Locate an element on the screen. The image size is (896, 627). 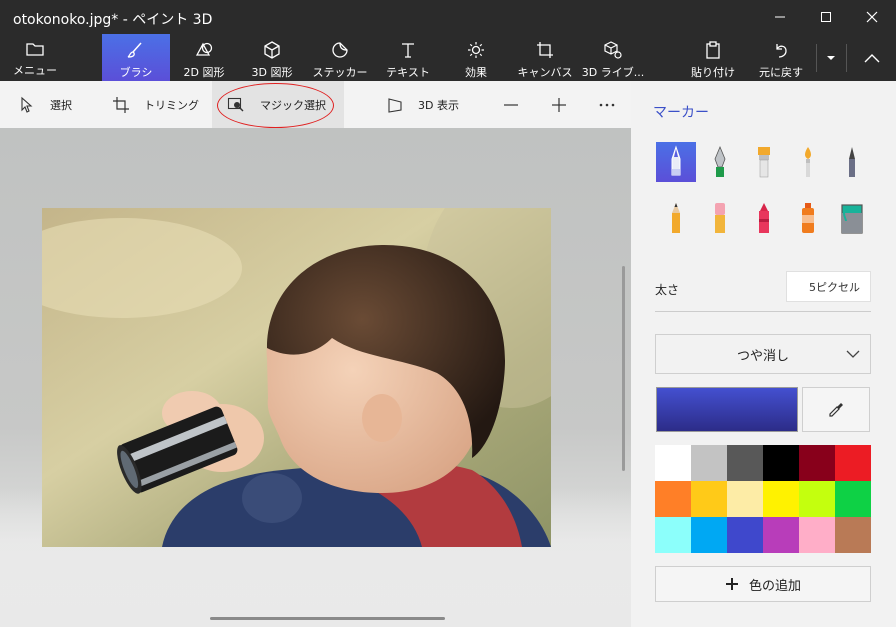
zoom-in-icon is located at coordinates (559, 104).